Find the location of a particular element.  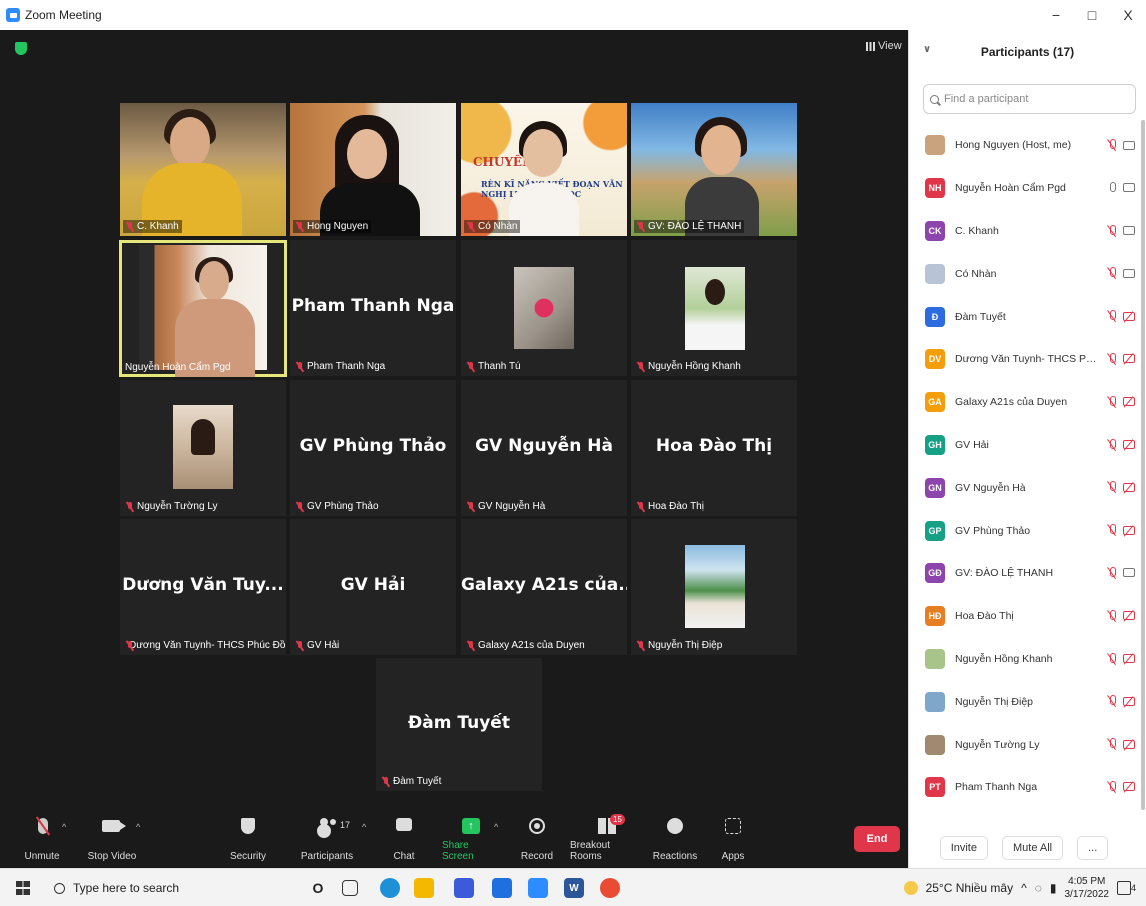

video-tile: Nguyễn Hồng Khanh is located at coordinates (714, 308).